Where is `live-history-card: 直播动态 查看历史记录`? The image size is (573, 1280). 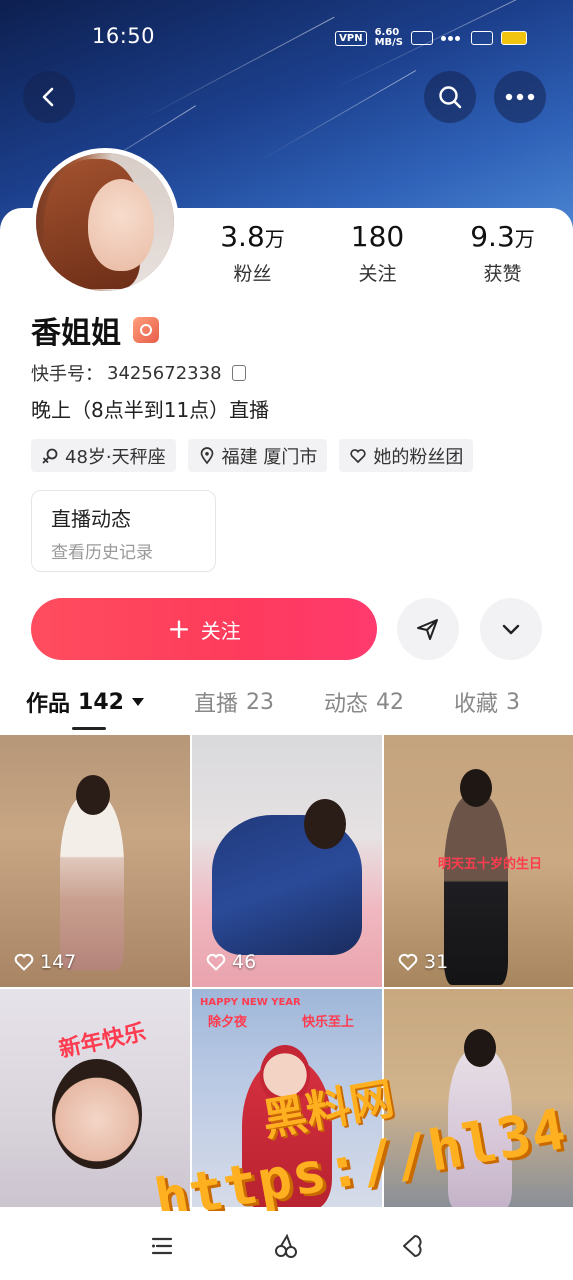
live-history-card: 直播动态 查看历史记录 is located at coordinates (123, 531).